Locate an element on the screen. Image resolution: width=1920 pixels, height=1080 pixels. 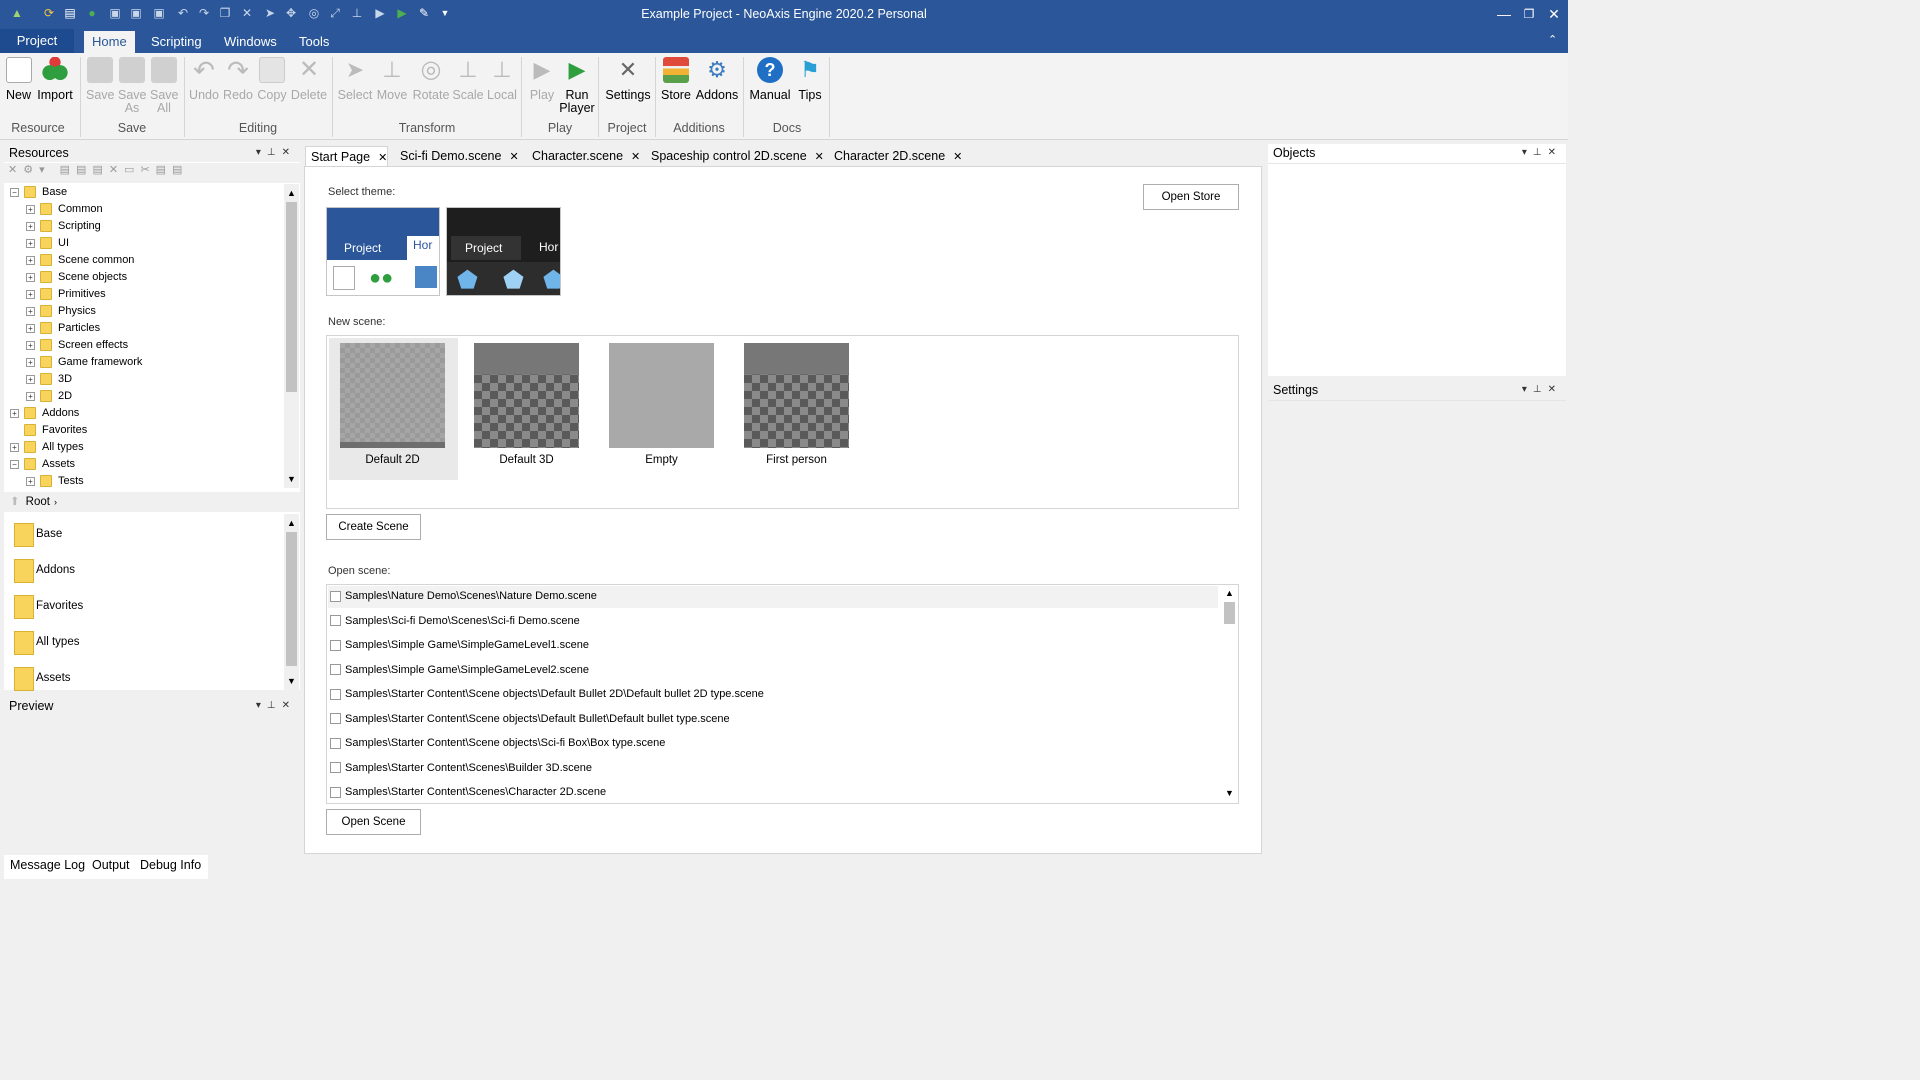
tree-item: + Primitives is located at coordinates (144, 294).